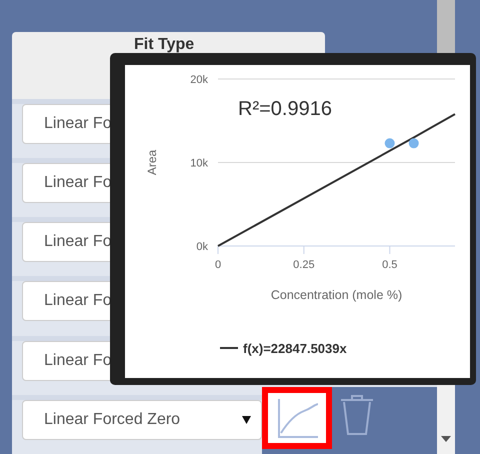 The height and width of the screenshot is (454, 480). Describe the element at coordinates (229, 348) in the screenshot. I see `legend-line-icon` at that location.